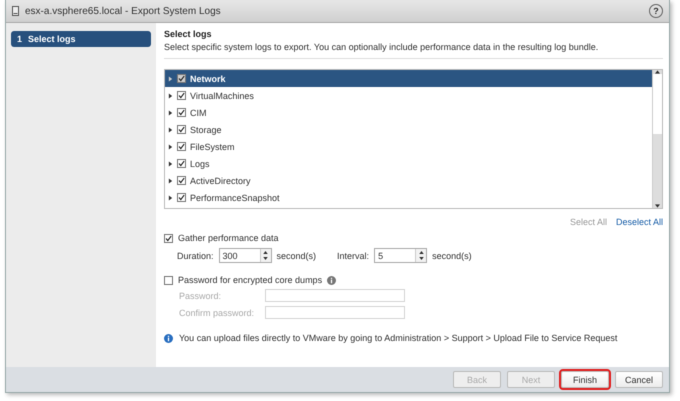 This screenshot has width=680, height=401. Describe the element at coordinates (188, 34) in the screenshot. I see `page-heading: Select logs` at that location.